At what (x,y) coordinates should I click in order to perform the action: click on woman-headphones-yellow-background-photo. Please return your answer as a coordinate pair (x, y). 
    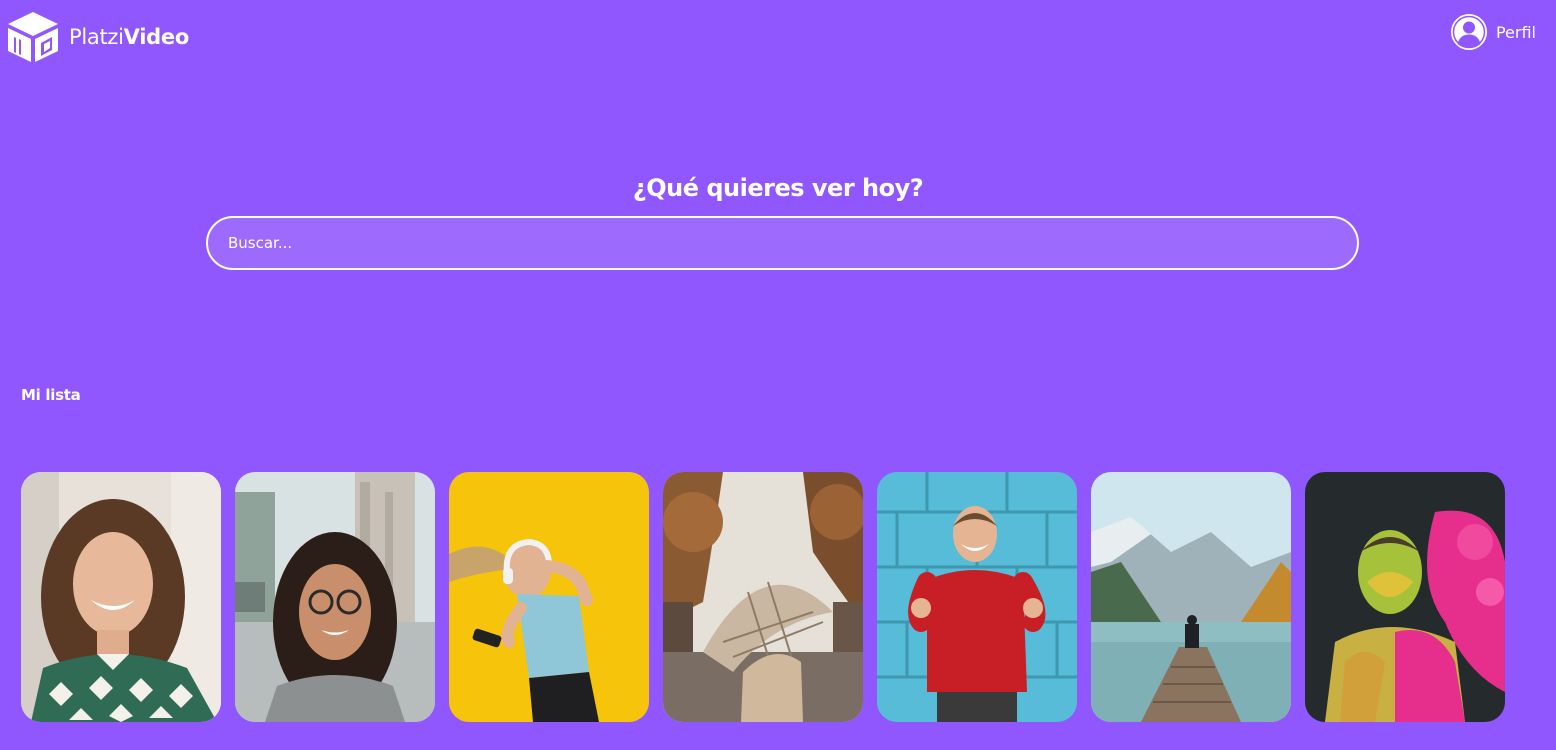
    Looking at the image, I should click on (549, 597).